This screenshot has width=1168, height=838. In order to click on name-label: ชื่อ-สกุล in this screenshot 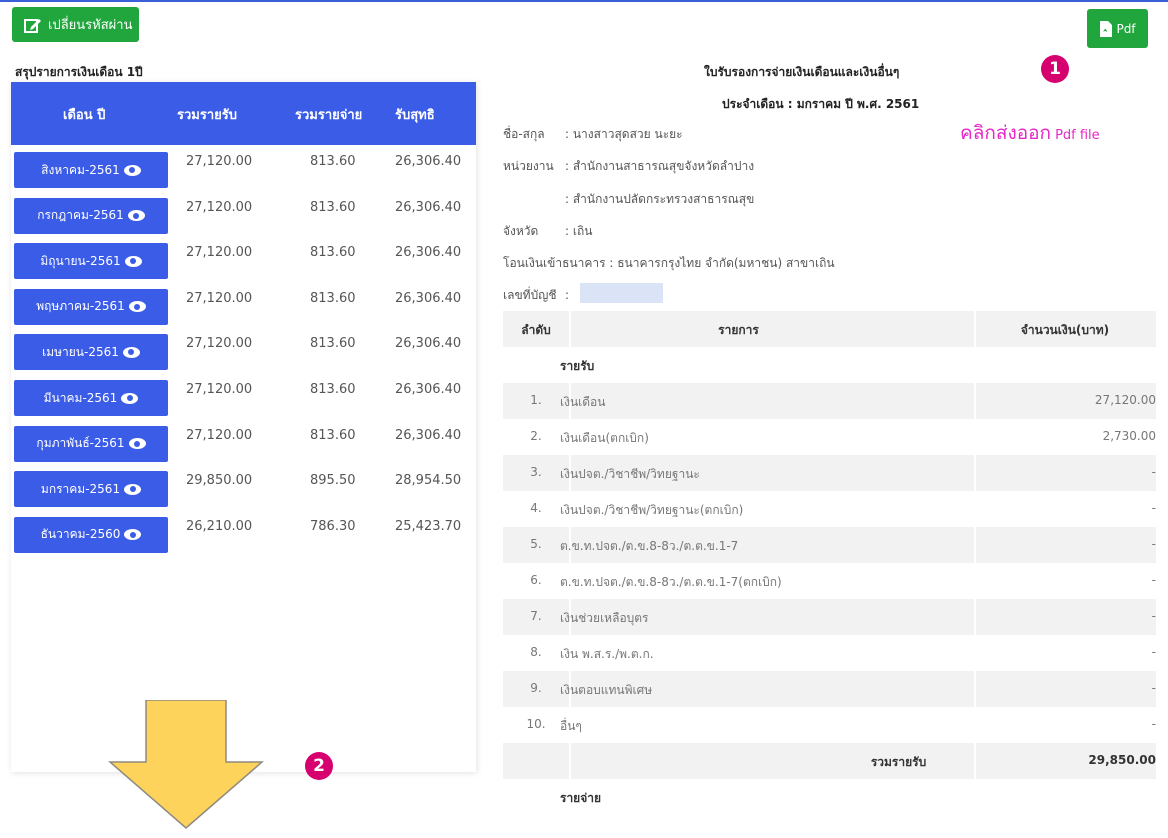, I will do `click(524, 134)`.